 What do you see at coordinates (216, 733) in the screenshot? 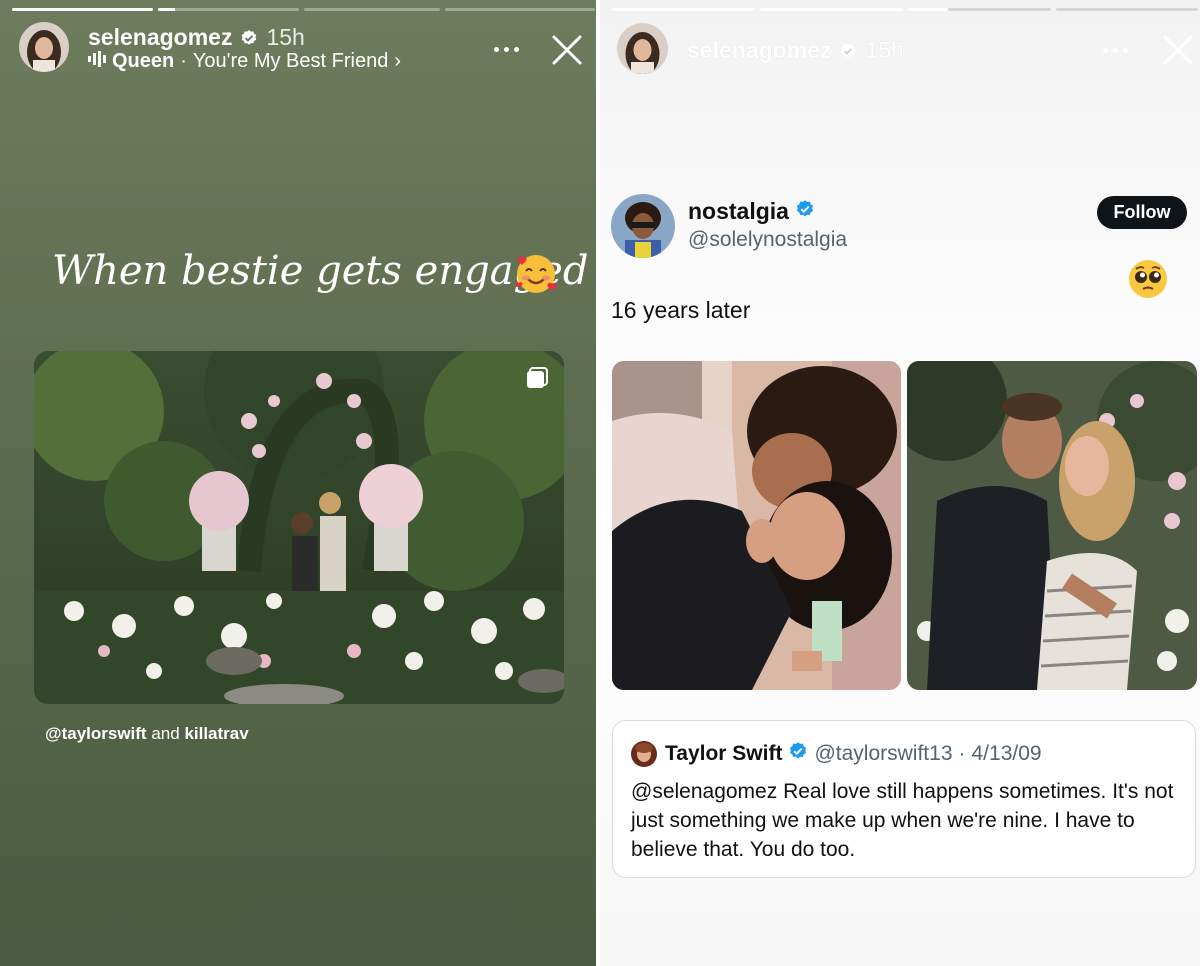
I see `tag-user: killatrav` at bounding box center [216, 733].